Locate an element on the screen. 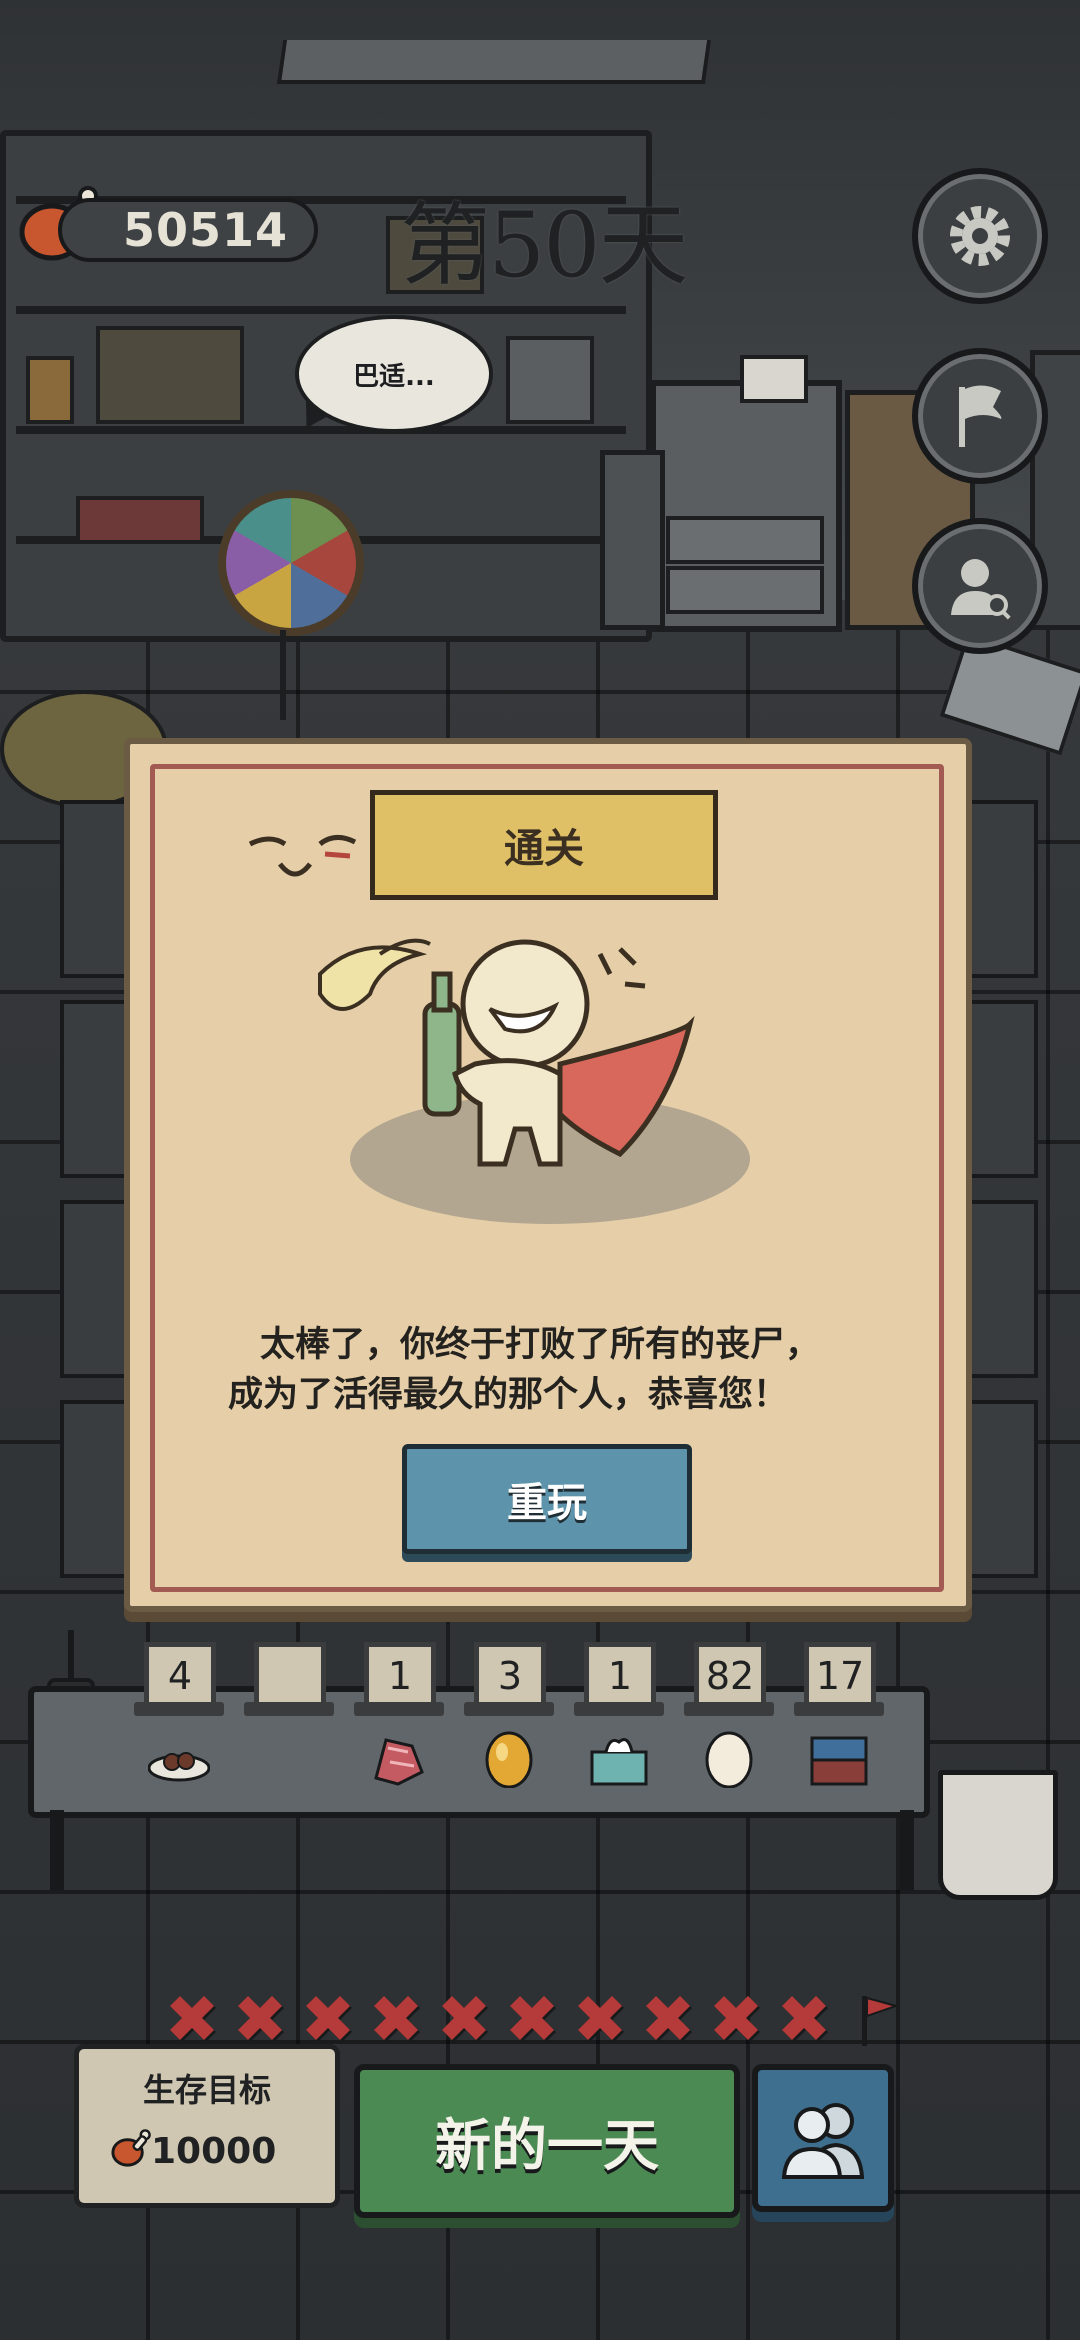 This screenshot has width=1080, height=2340. bucket is located at coordinates (998, 1835).